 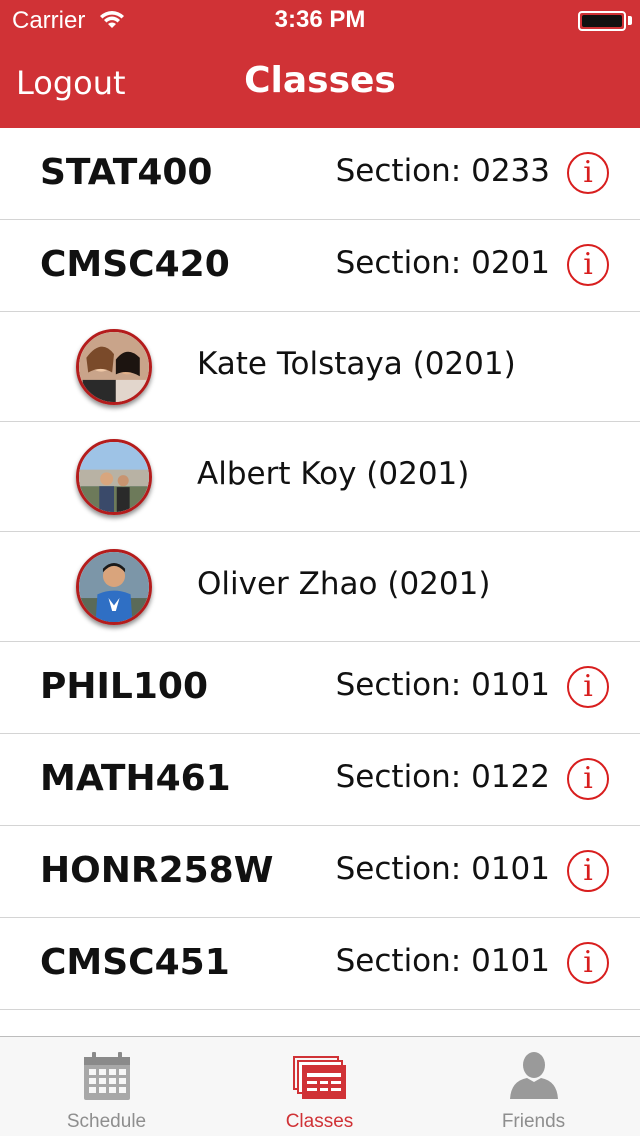 I want to click on tab-label: Friends, so click(x=533, y=1121).